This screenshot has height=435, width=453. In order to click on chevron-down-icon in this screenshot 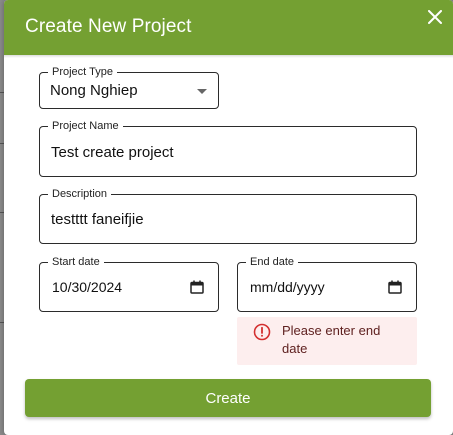, I will do `click(202, 91)`.